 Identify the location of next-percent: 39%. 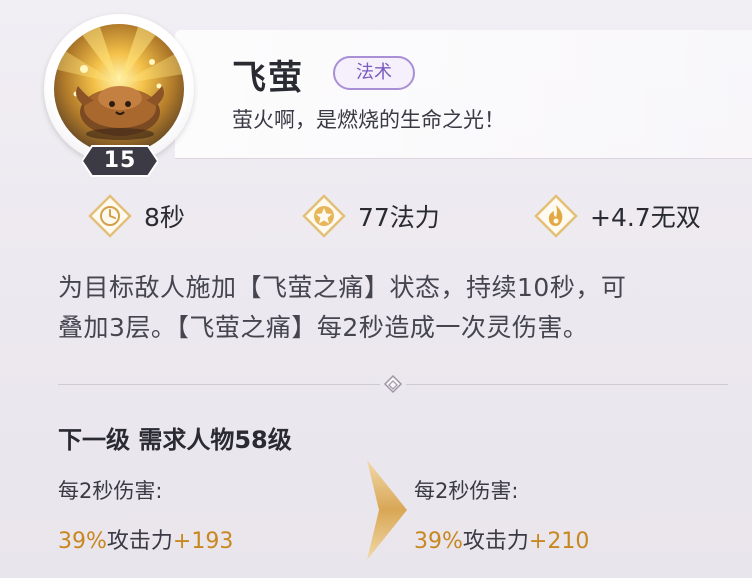
(438, 541).